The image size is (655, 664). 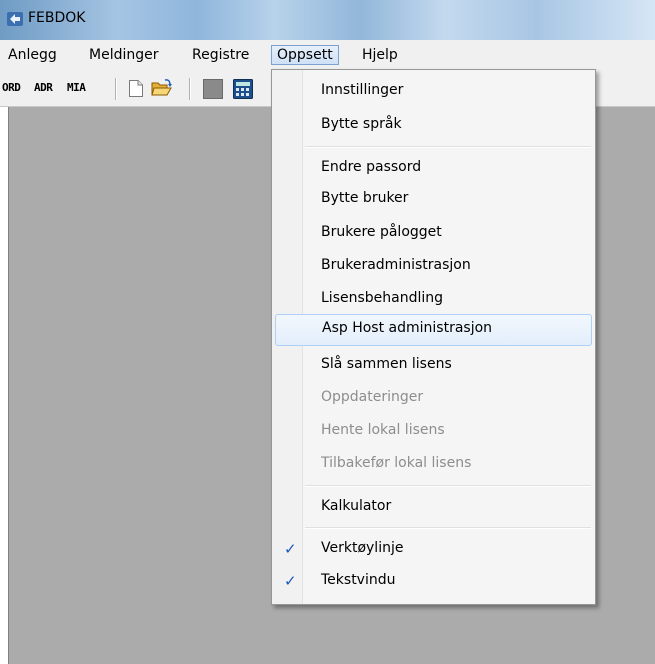 I want to click on menu-item-bytte-sprak: Bytte språk, so click(x=433, y=125).